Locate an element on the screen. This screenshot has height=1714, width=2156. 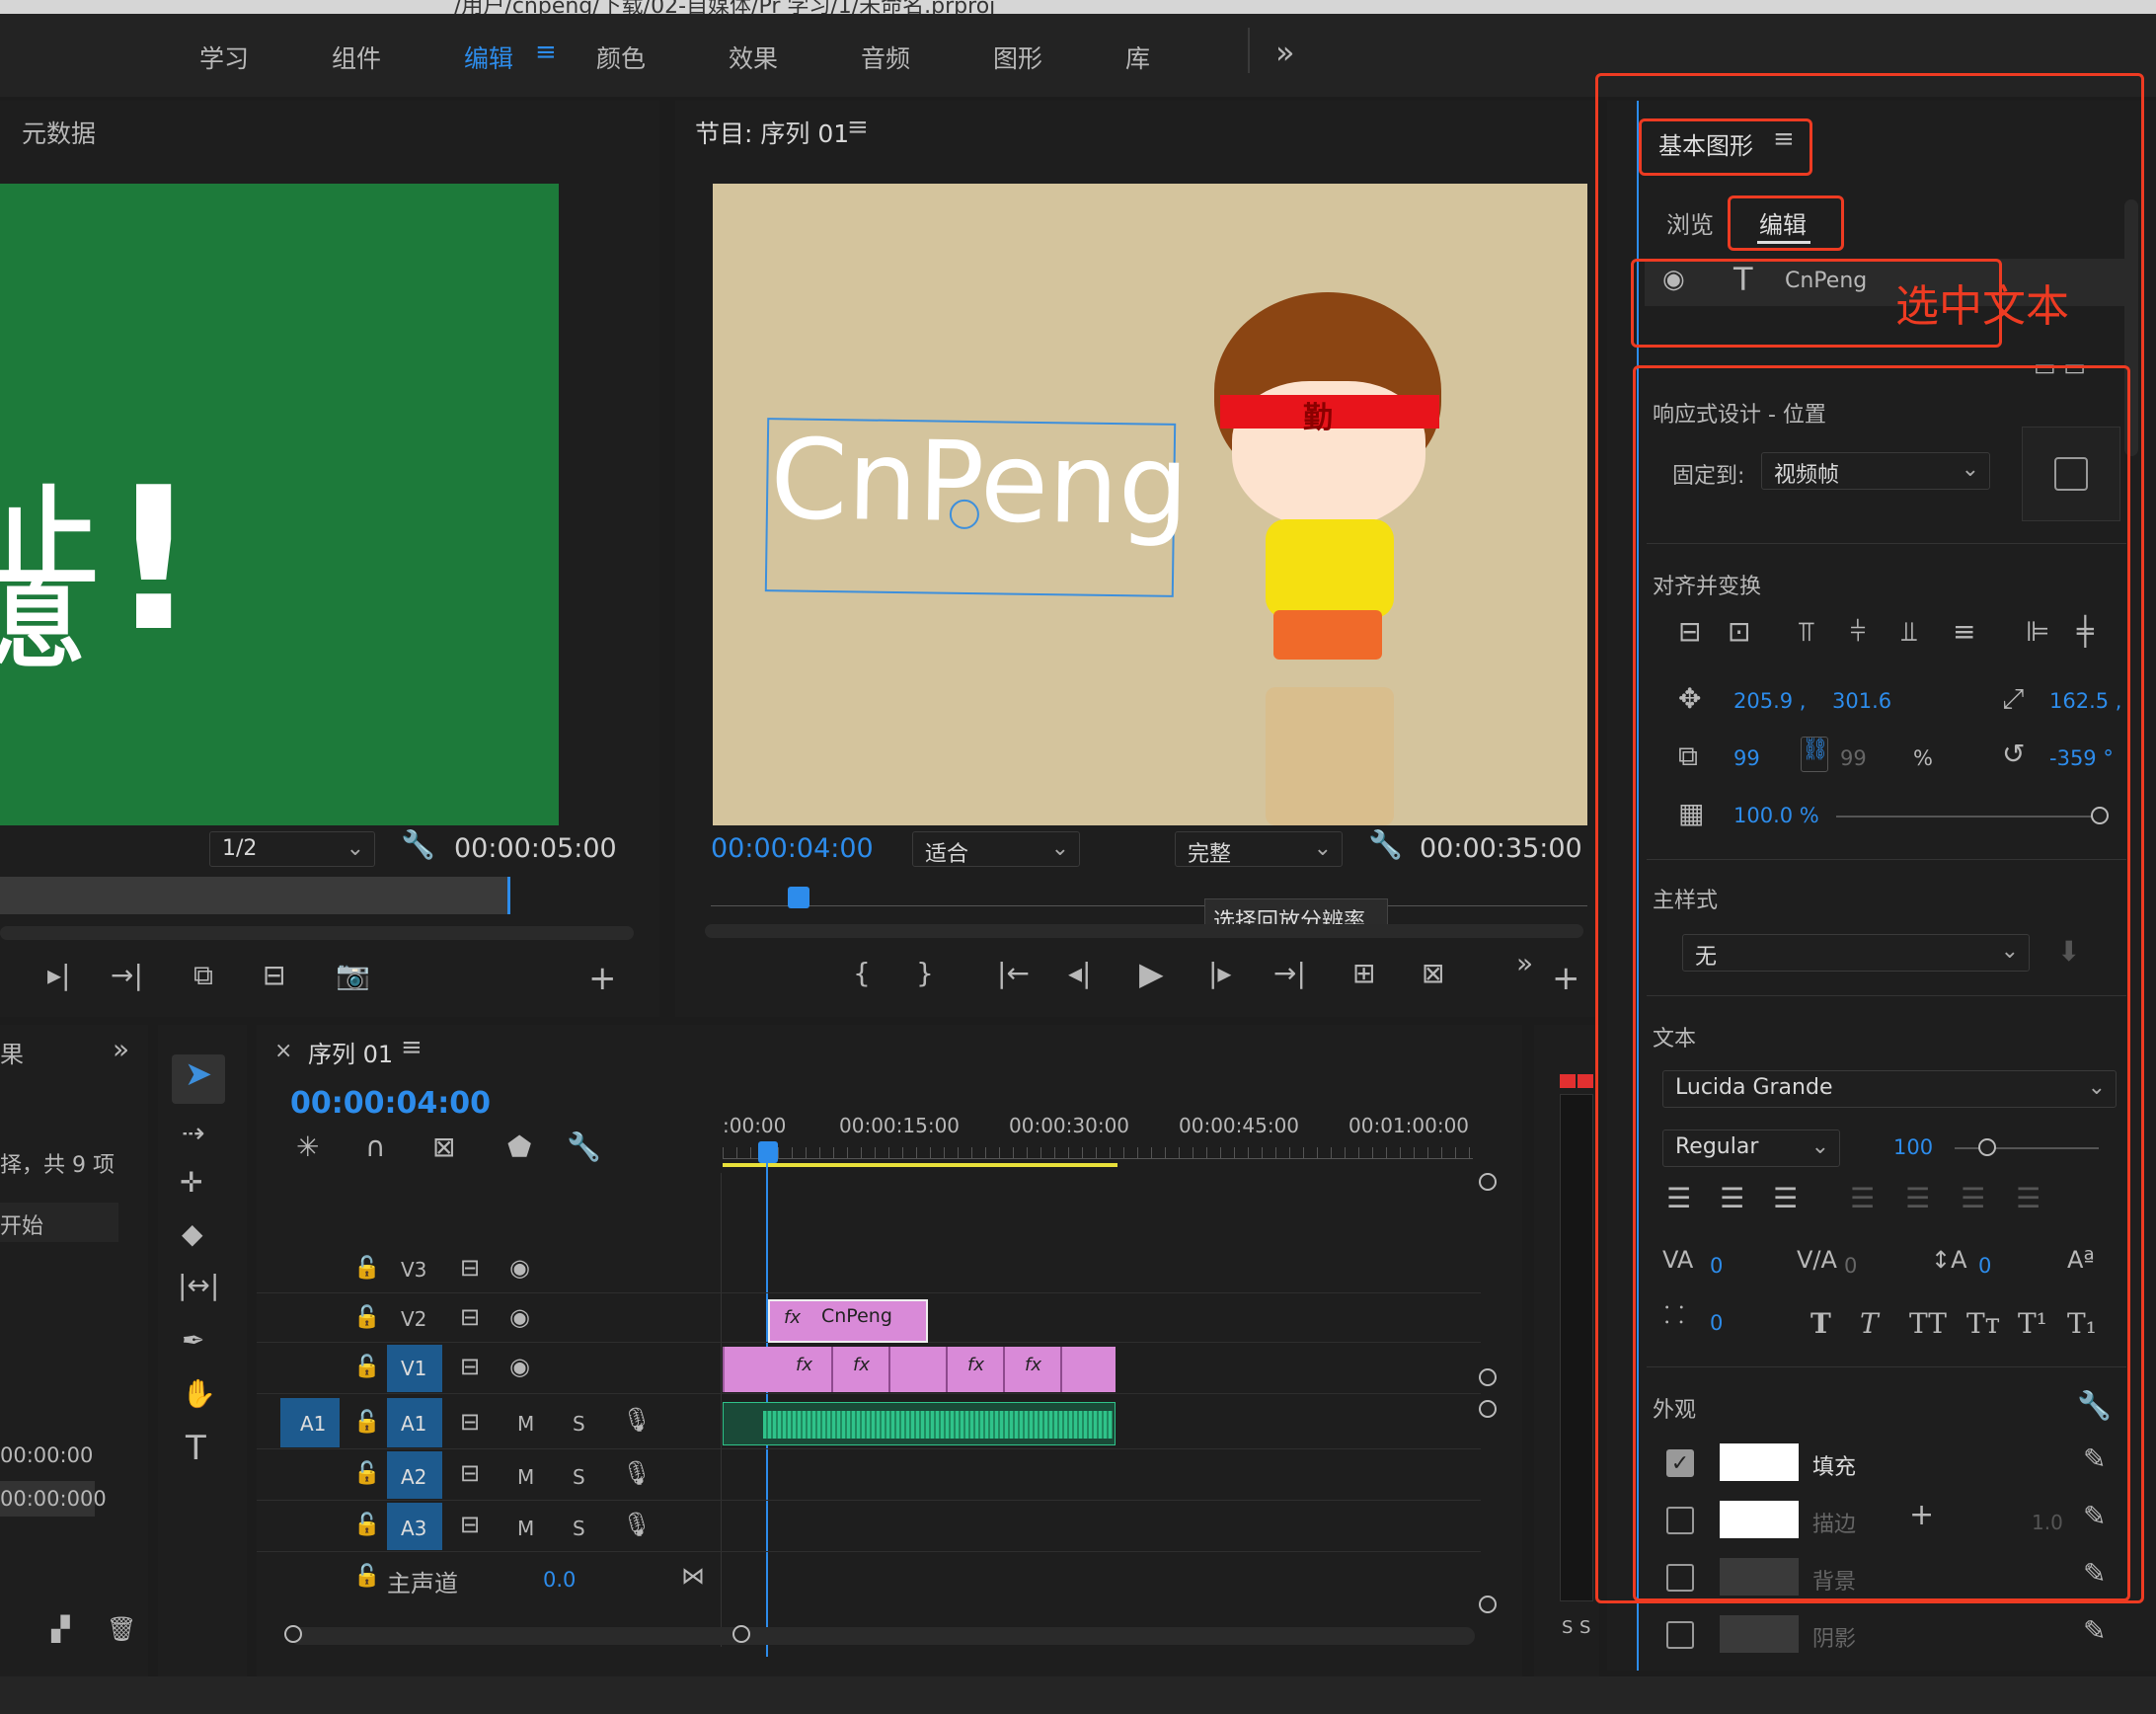
razor-icon: ◆ is located at coordinates (192, 1234).